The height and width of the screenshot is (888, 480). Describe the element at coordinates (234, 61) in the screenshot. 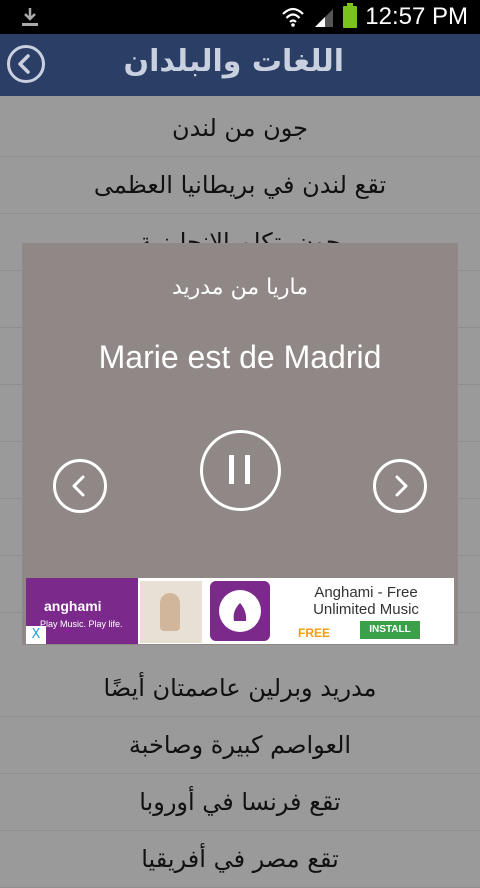

I see `page-title: اللغات والبلدان` at that location.